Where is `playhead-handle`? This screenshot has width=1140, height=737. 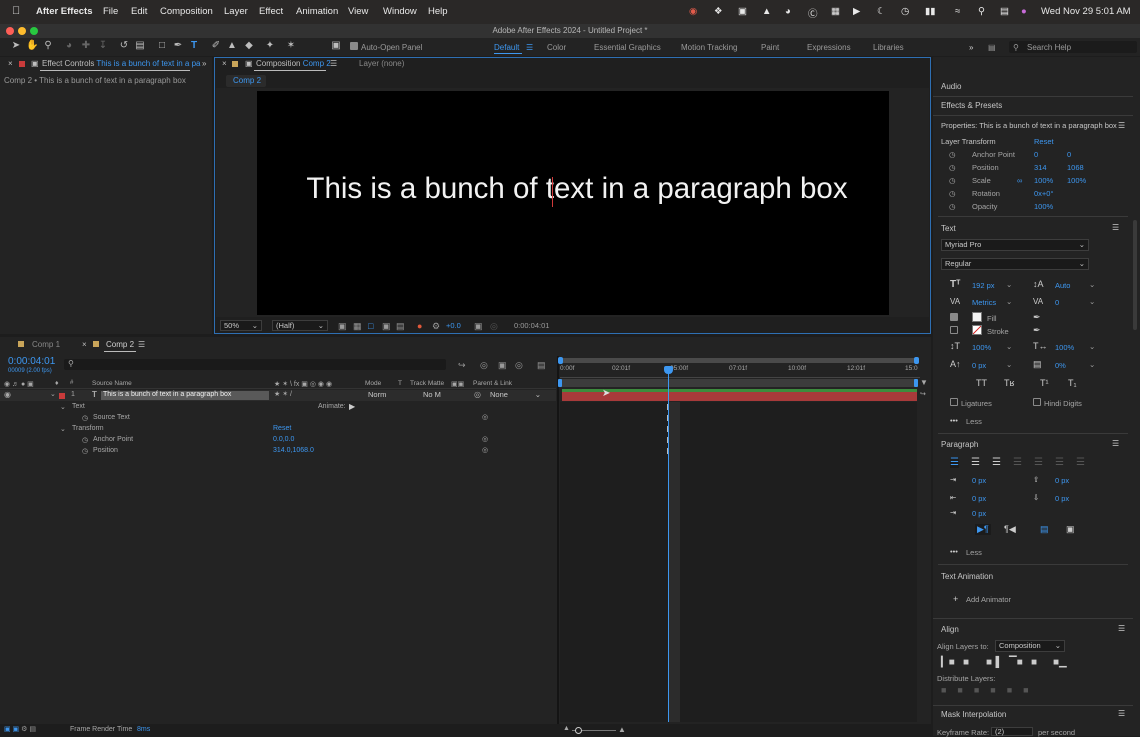
playhead-handle is located at coordinates (668, 370).